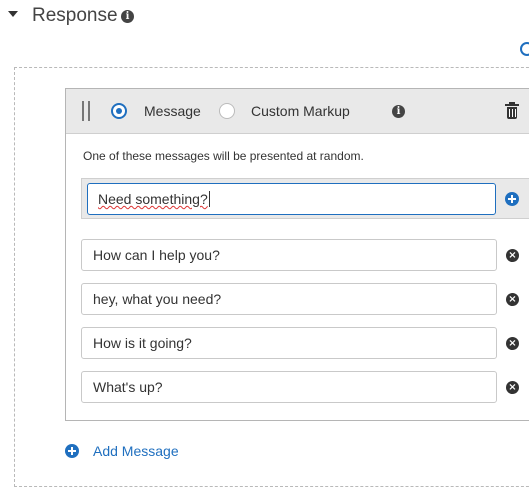 The image size is (529, 487). Describe the element at coordinates (119, 111) in the screenshot. I see `radio-message` at that location.